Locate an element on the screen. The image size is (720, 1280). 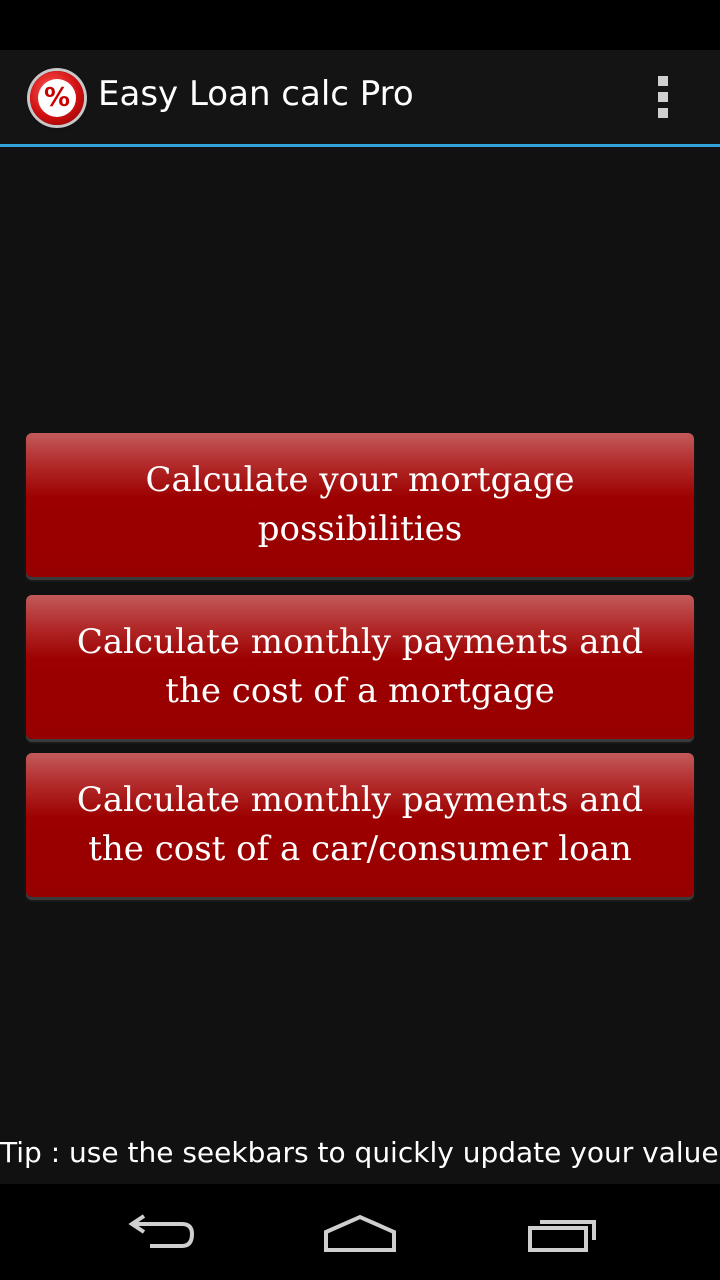
home-icon is located at coordinates (360, 1232).